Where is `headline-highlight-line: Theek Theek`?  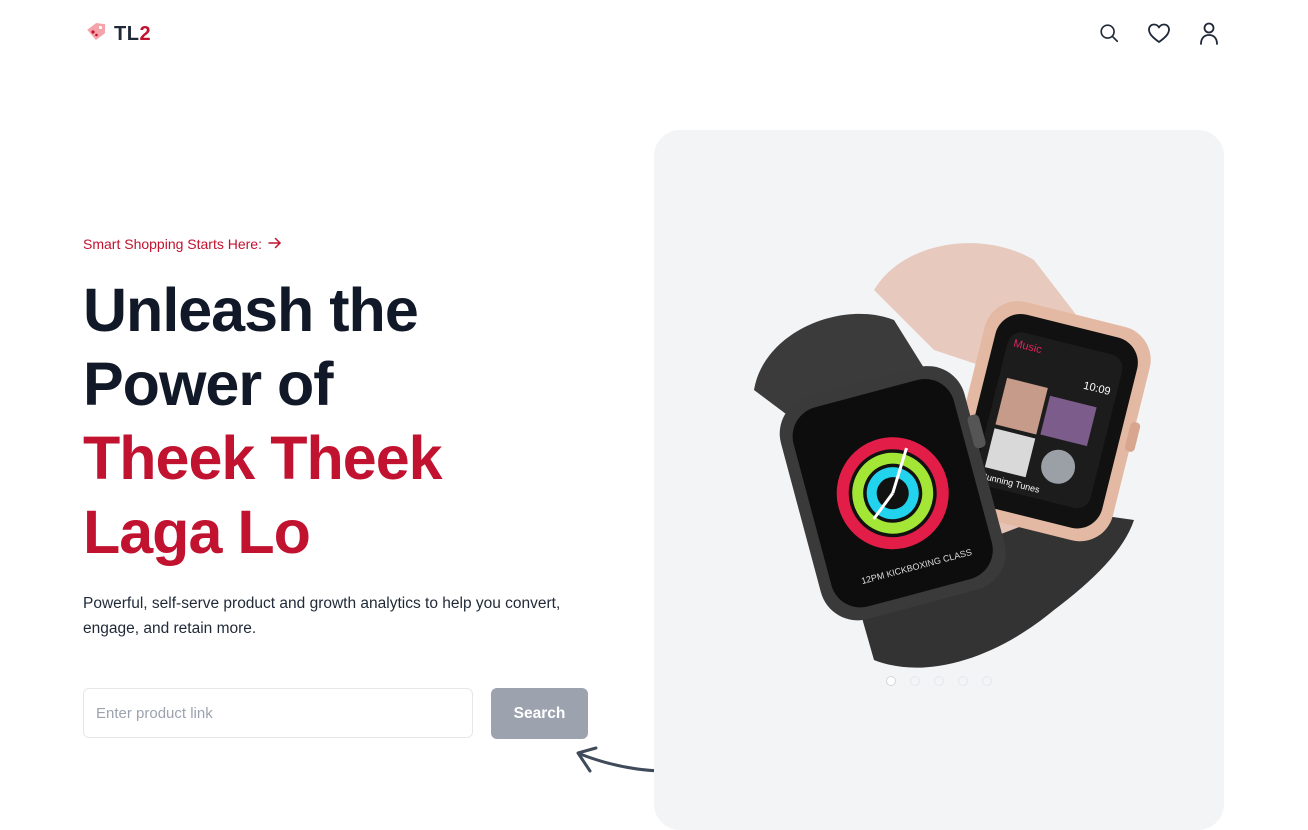 headline-highlight-line: Theek Theek is located at coordinates (263, 458).